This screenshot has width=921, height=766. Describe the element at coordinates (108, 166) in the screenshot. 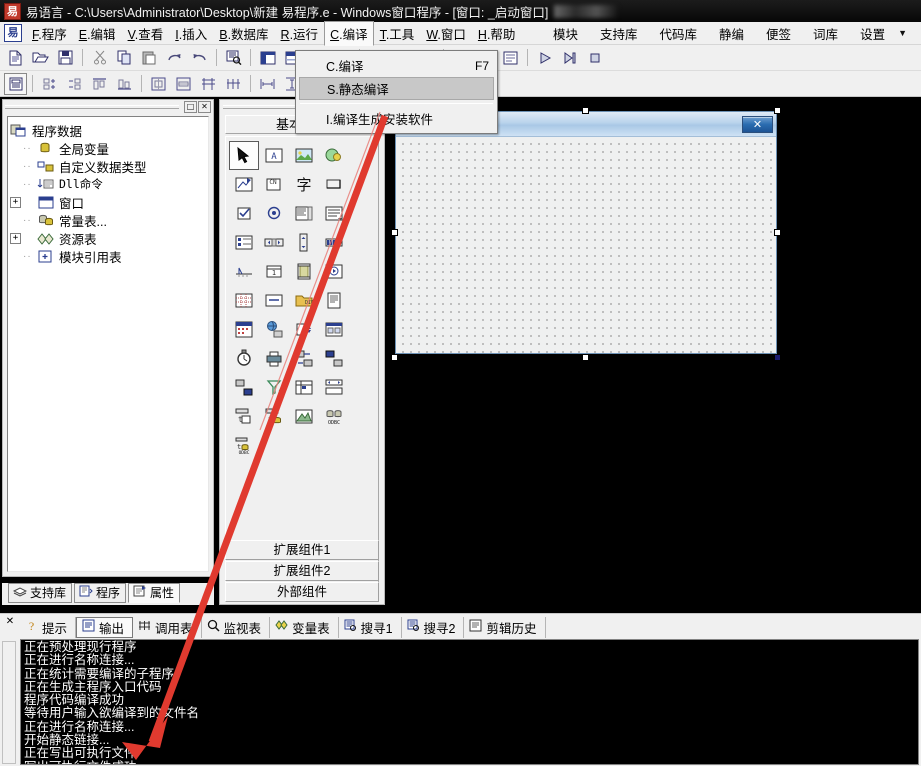

I see `tree-node-自定义数据类型: ·· 自定义数据类型` at that location.